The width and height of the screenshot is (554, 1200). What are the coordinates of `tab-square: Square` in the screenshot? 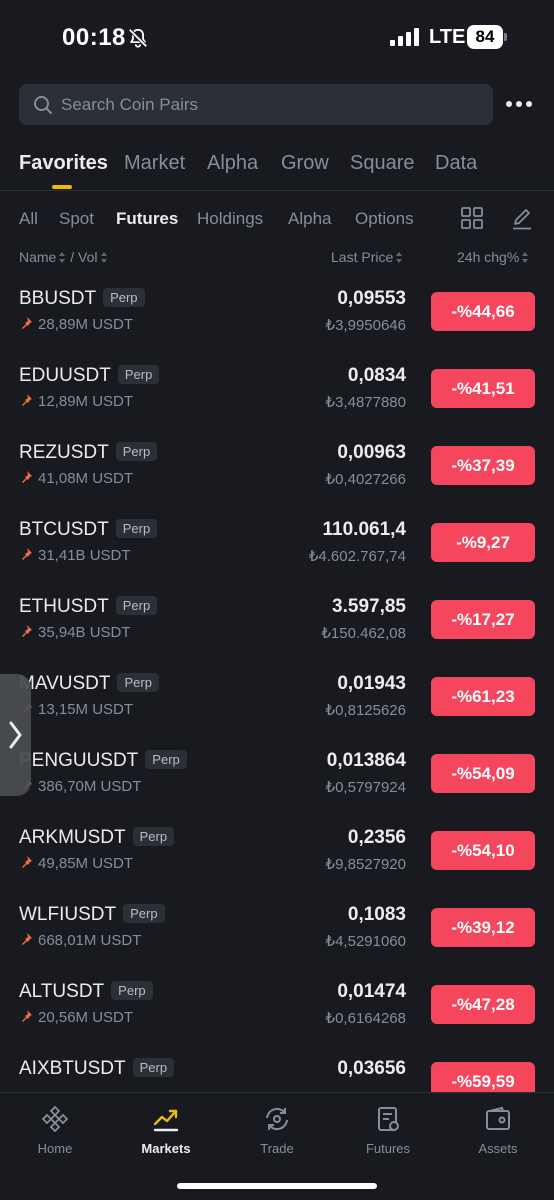 It's located at (382, 163).